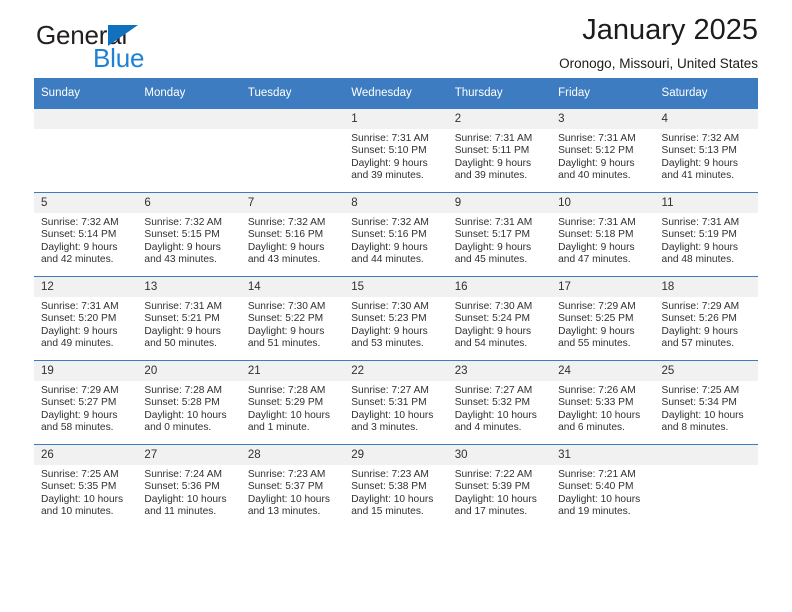 Image resolution: width=792 pixels, height=612 pixels. What do you see at coordinates (603, 287) in the screenshot?
I see `day-number: 17` at bounding box center [603, 287].